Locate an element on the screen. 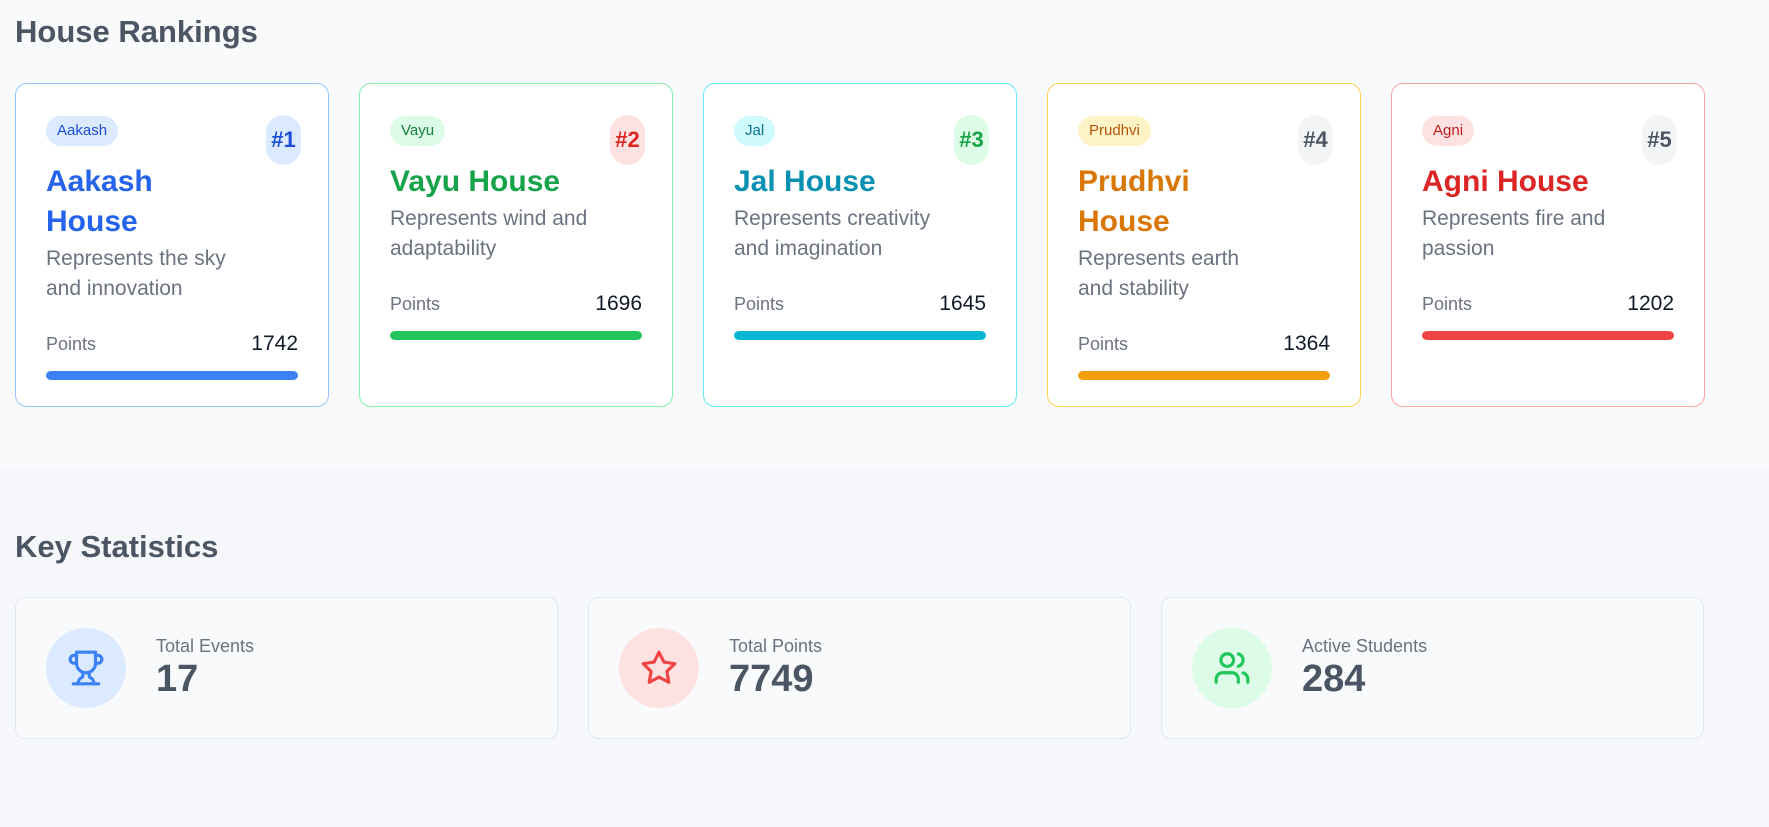 The width and height of the screenshot is (1769, 827). house-description: Represents earth and stability is located at coordinates (1159, 273).